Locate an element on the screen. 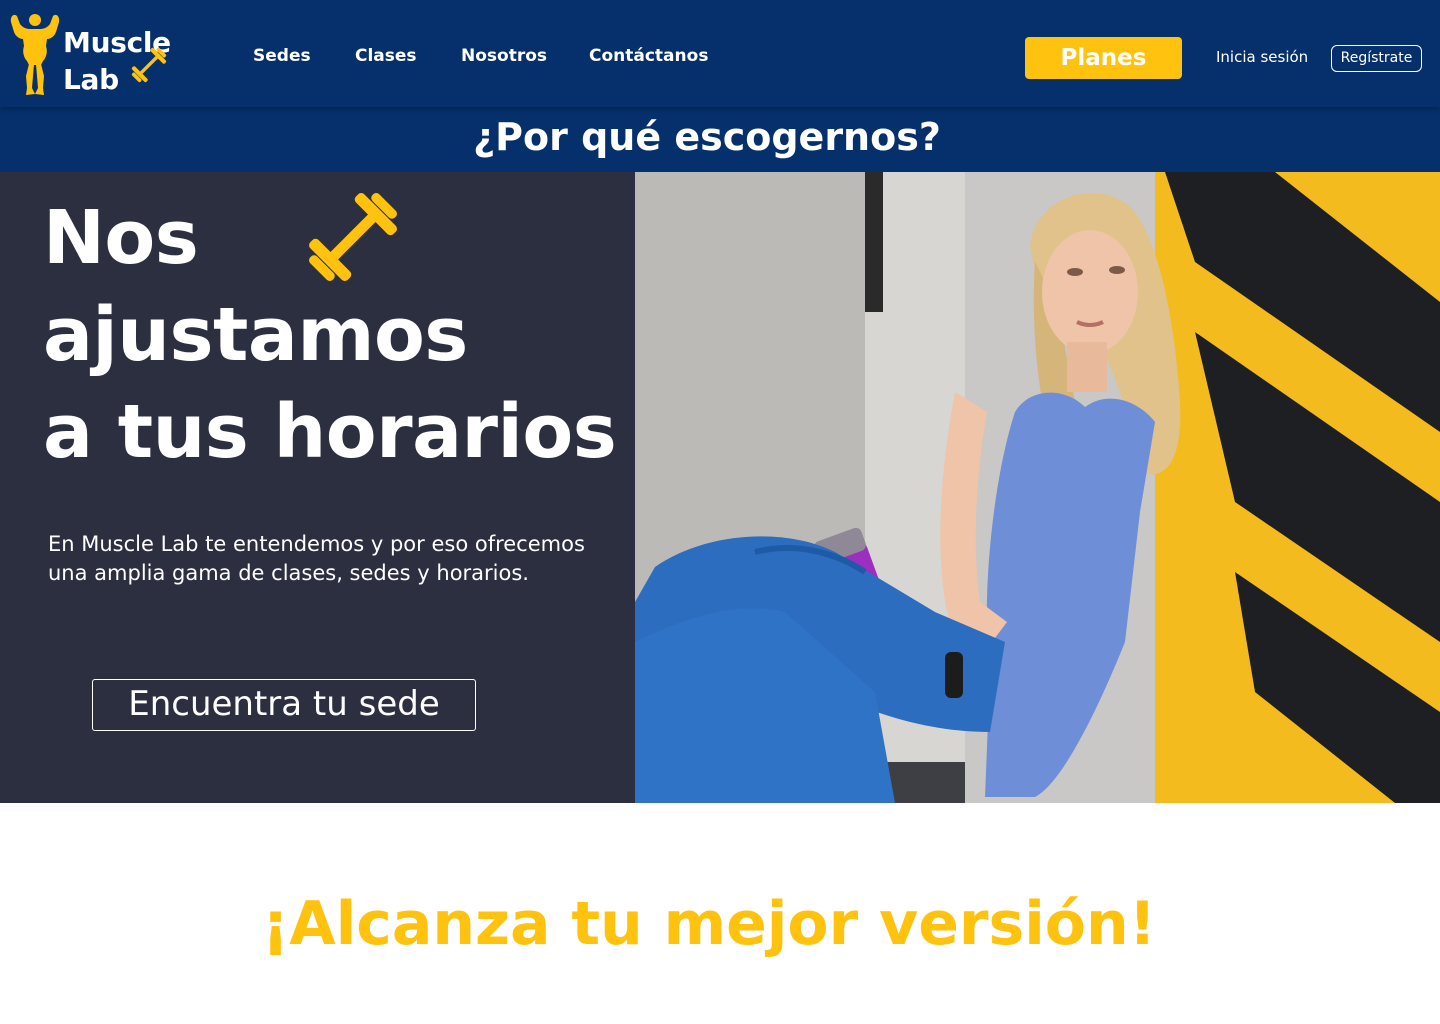  login-link: Inicia sesión is located at coordinates (1262, 57).